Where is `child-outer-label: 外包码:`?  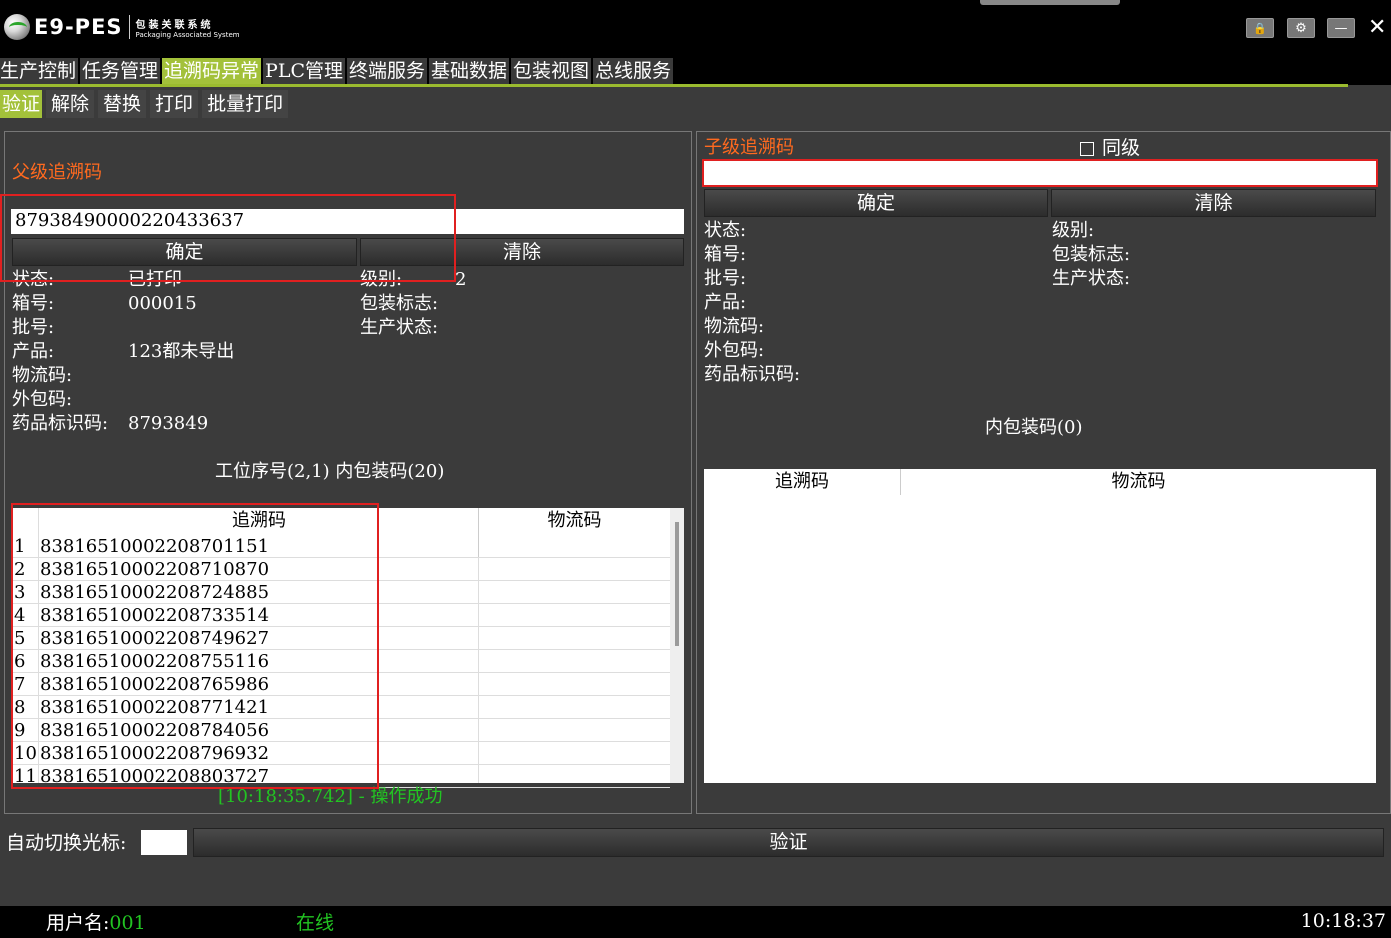
child-outer-label: 外包码: is located at coordinates (734, 350).